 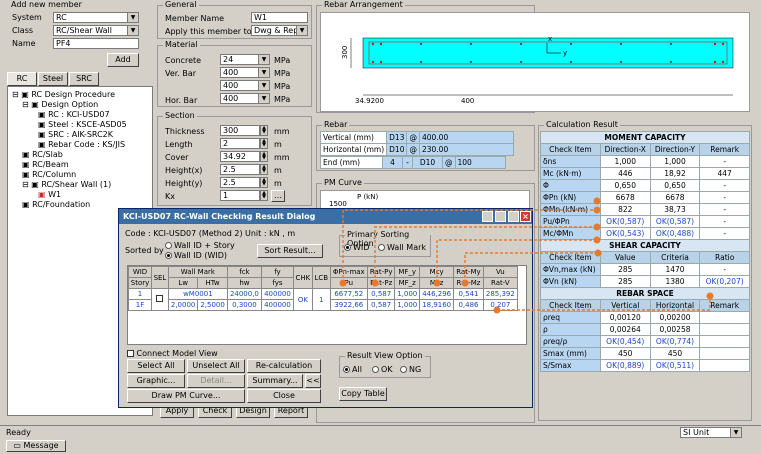 I want to click on kx-spinner: ▲ ▼, so click(x=264, y=195).